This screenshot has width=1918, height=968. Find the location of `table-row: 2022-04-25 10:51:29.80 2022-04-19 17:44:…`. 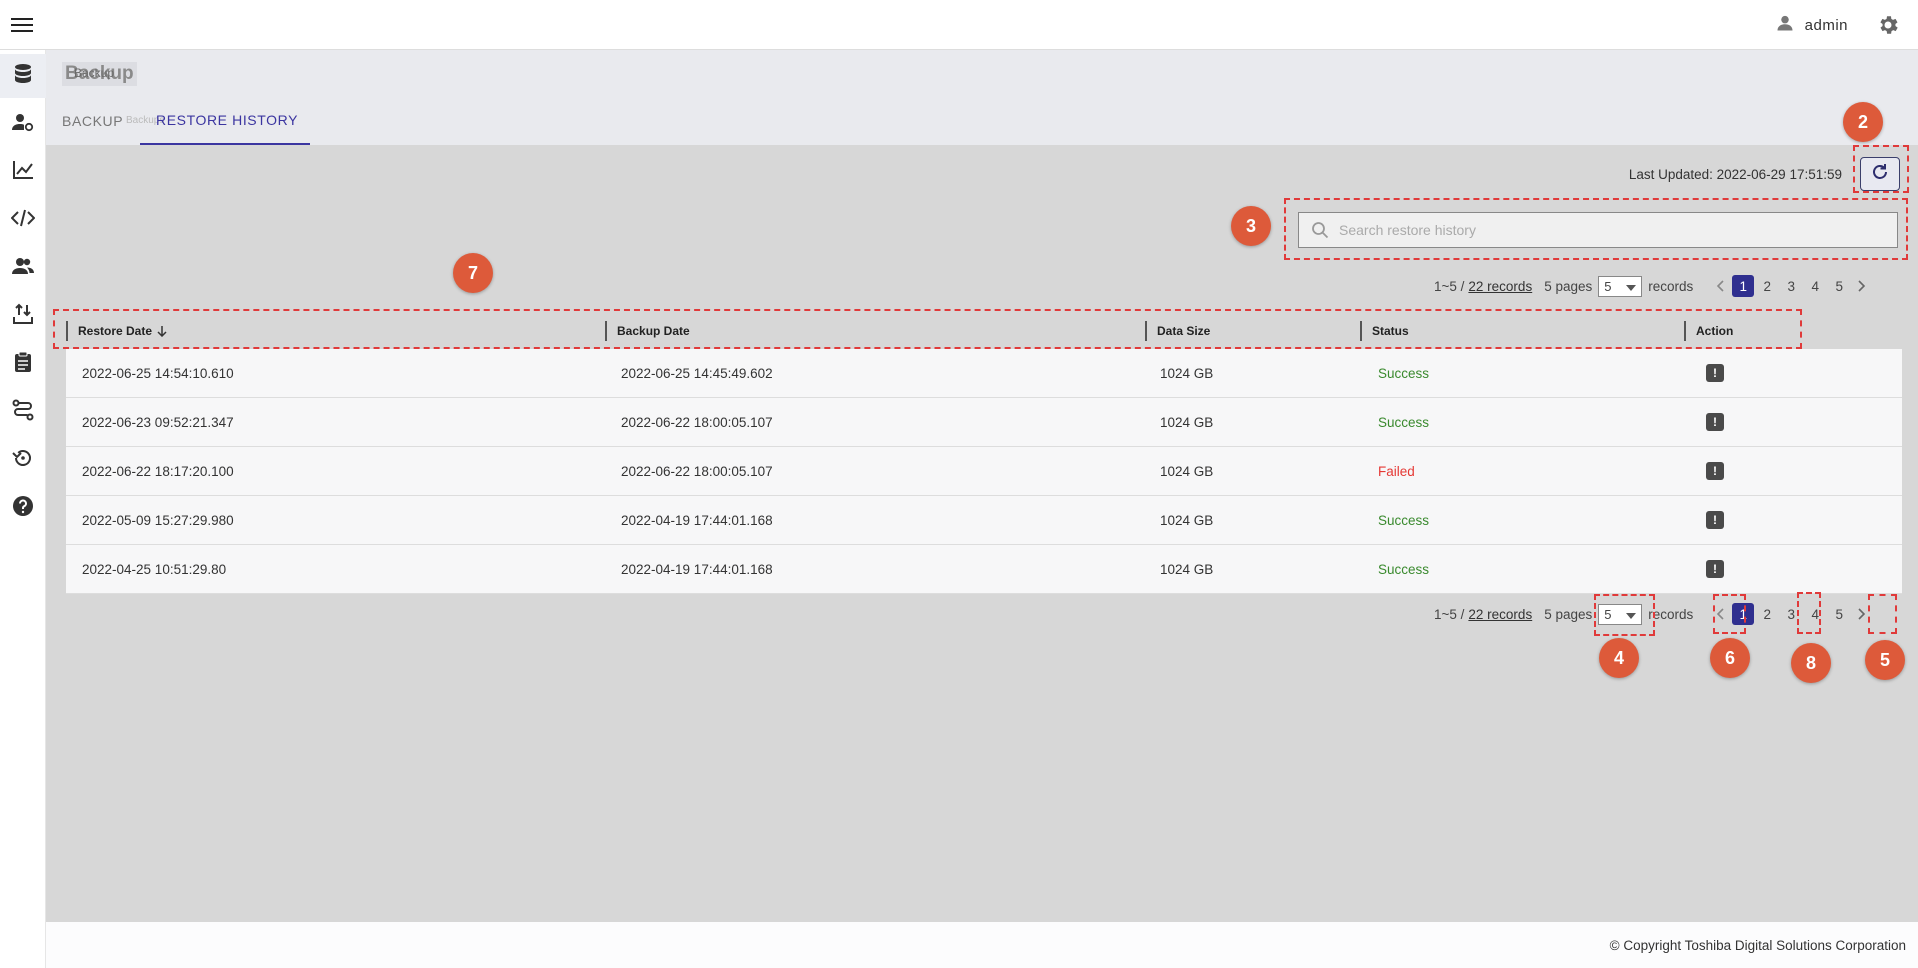

table-row: 2022-04-25 10:51:29.80 2022-04-19 17:44:… is located at coordinates (984, 569).